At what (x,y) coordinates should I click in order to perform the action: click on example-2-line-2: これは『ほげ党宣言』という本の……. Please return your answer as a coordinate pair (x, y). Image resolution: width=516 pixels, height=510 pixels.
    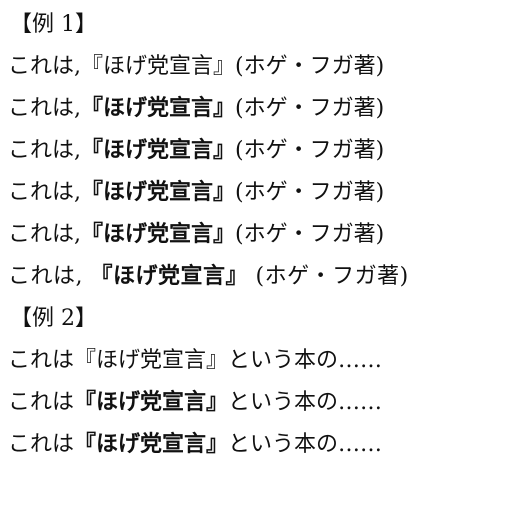
    Looking at the image, I should click on (261, 403).